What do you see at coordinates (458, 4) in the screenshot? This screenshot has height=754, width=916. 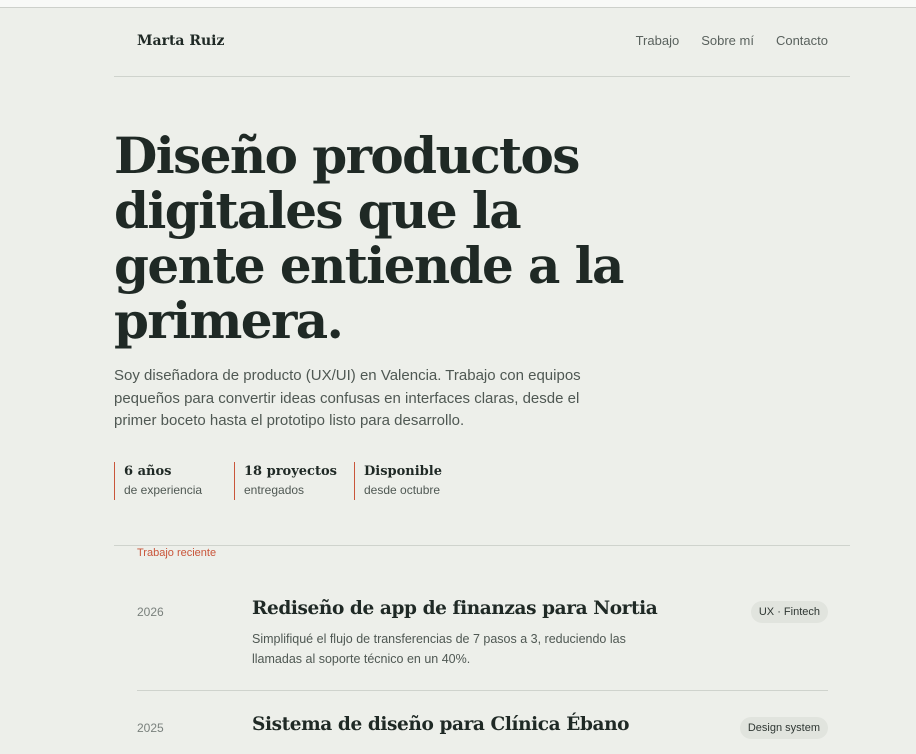 I see `browser-top-strip` at bounding box center [458, 4].